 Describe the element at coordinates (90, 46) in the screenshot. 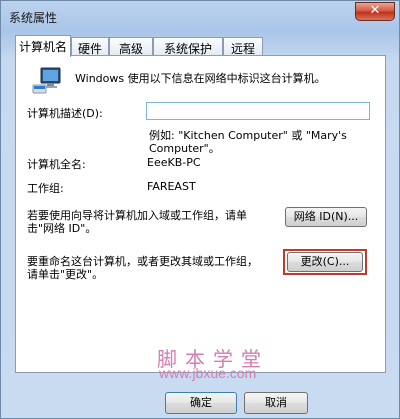

I see `tab-hardware: 硬件` at that location.